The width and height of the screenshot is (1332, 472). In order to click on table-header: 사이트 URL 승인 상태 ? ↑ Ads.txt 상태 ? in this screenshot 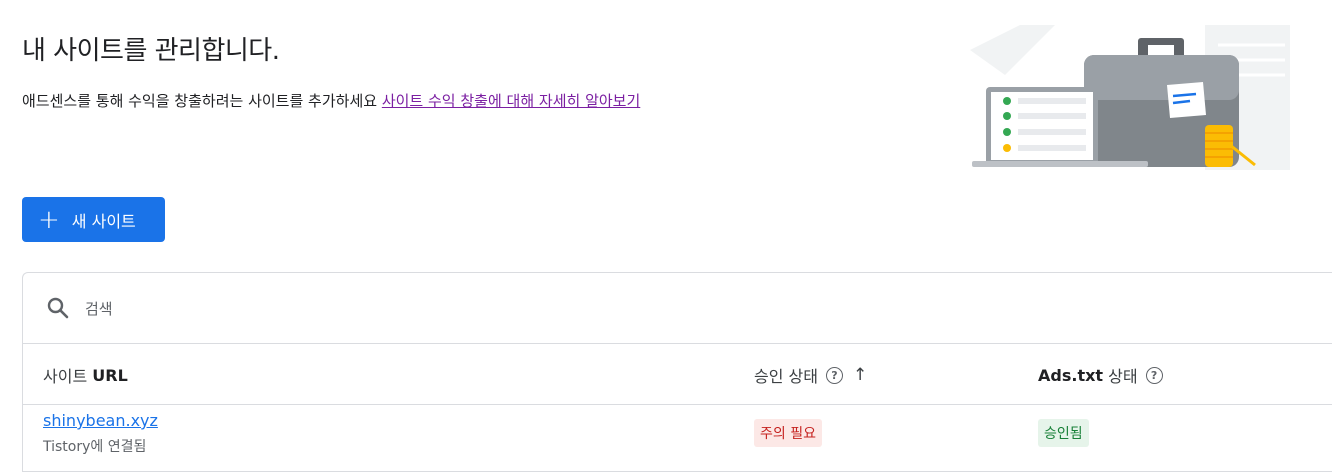, I will do `click(677, 374)`.